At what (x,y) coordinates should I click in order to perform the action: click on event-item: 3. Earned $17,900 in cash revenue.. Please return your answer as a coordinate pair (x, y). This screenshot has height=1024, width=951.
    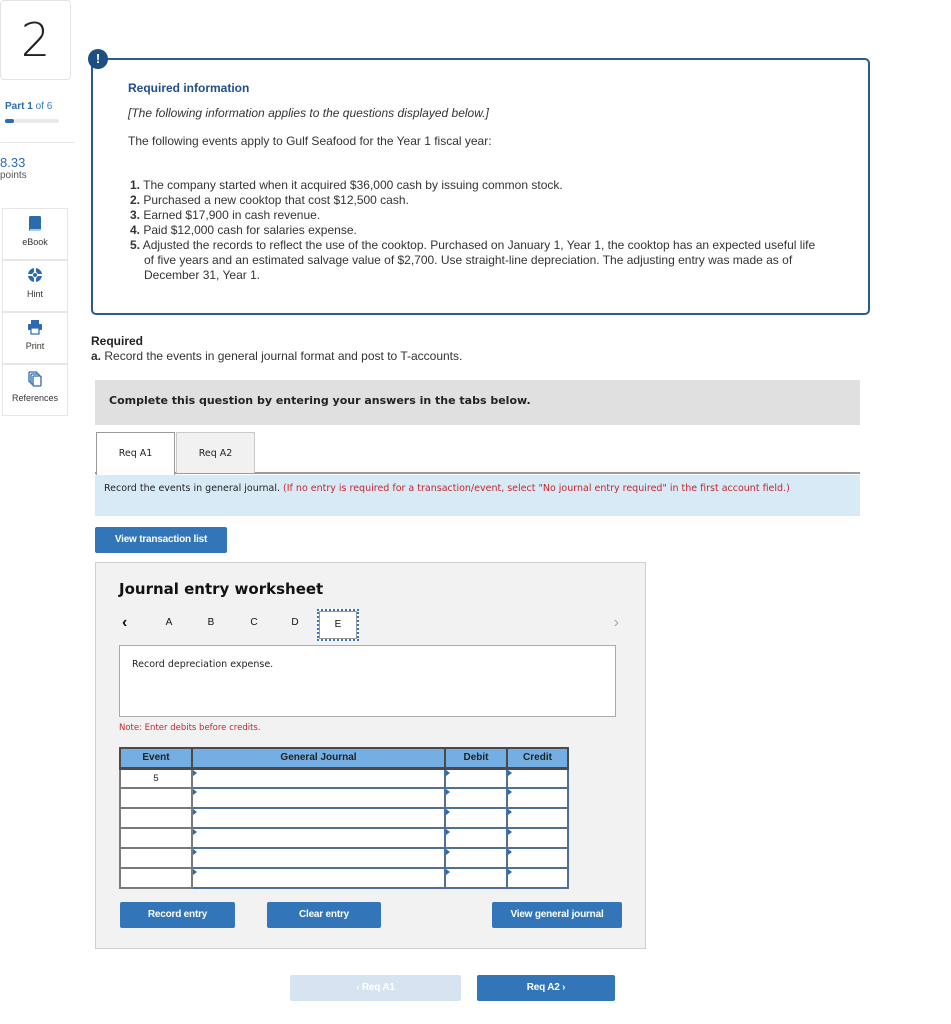
    Looking at the image, I should click on (225, 215).